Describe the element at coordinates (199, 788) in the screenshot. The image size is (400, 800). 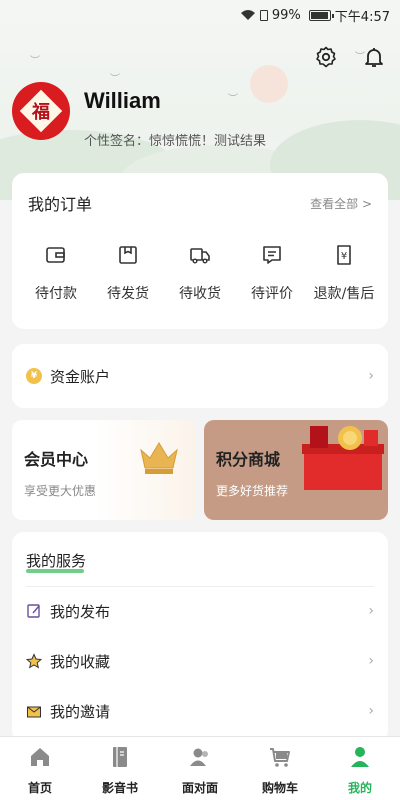
I see `tab-label: 面对面` at that location.